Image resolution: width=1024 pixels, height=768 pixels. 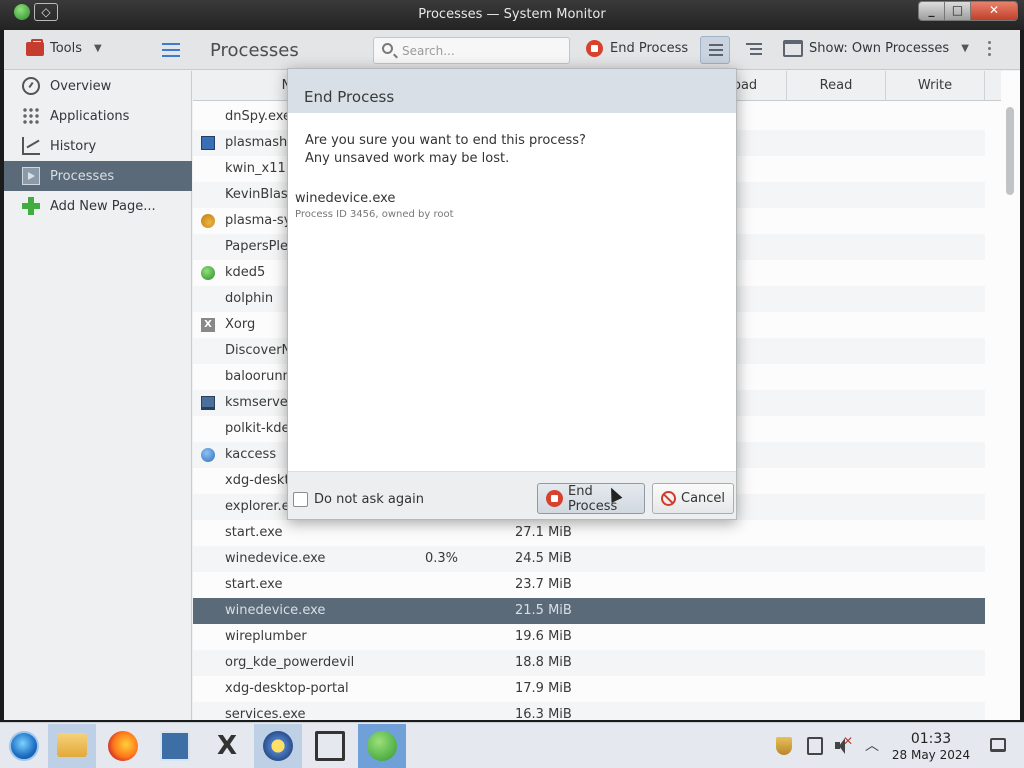 What do you see at coordinates (965, 48) in the screenshot?
I see `chevron-down-icon: ▼` at bounding box center [965, 48].